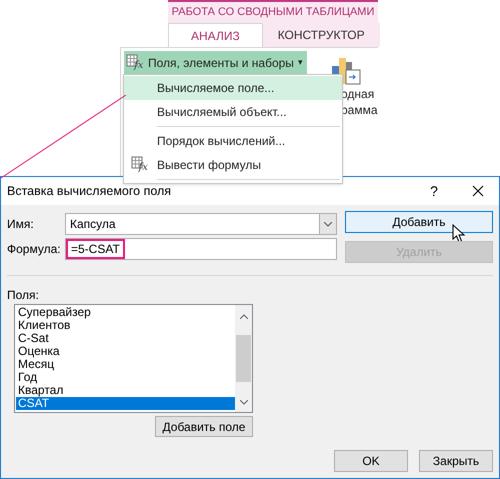 Image resolution: width=500 pixels, height=479 pixels. I want to click on scroll-down-icon, so click(244, 402).